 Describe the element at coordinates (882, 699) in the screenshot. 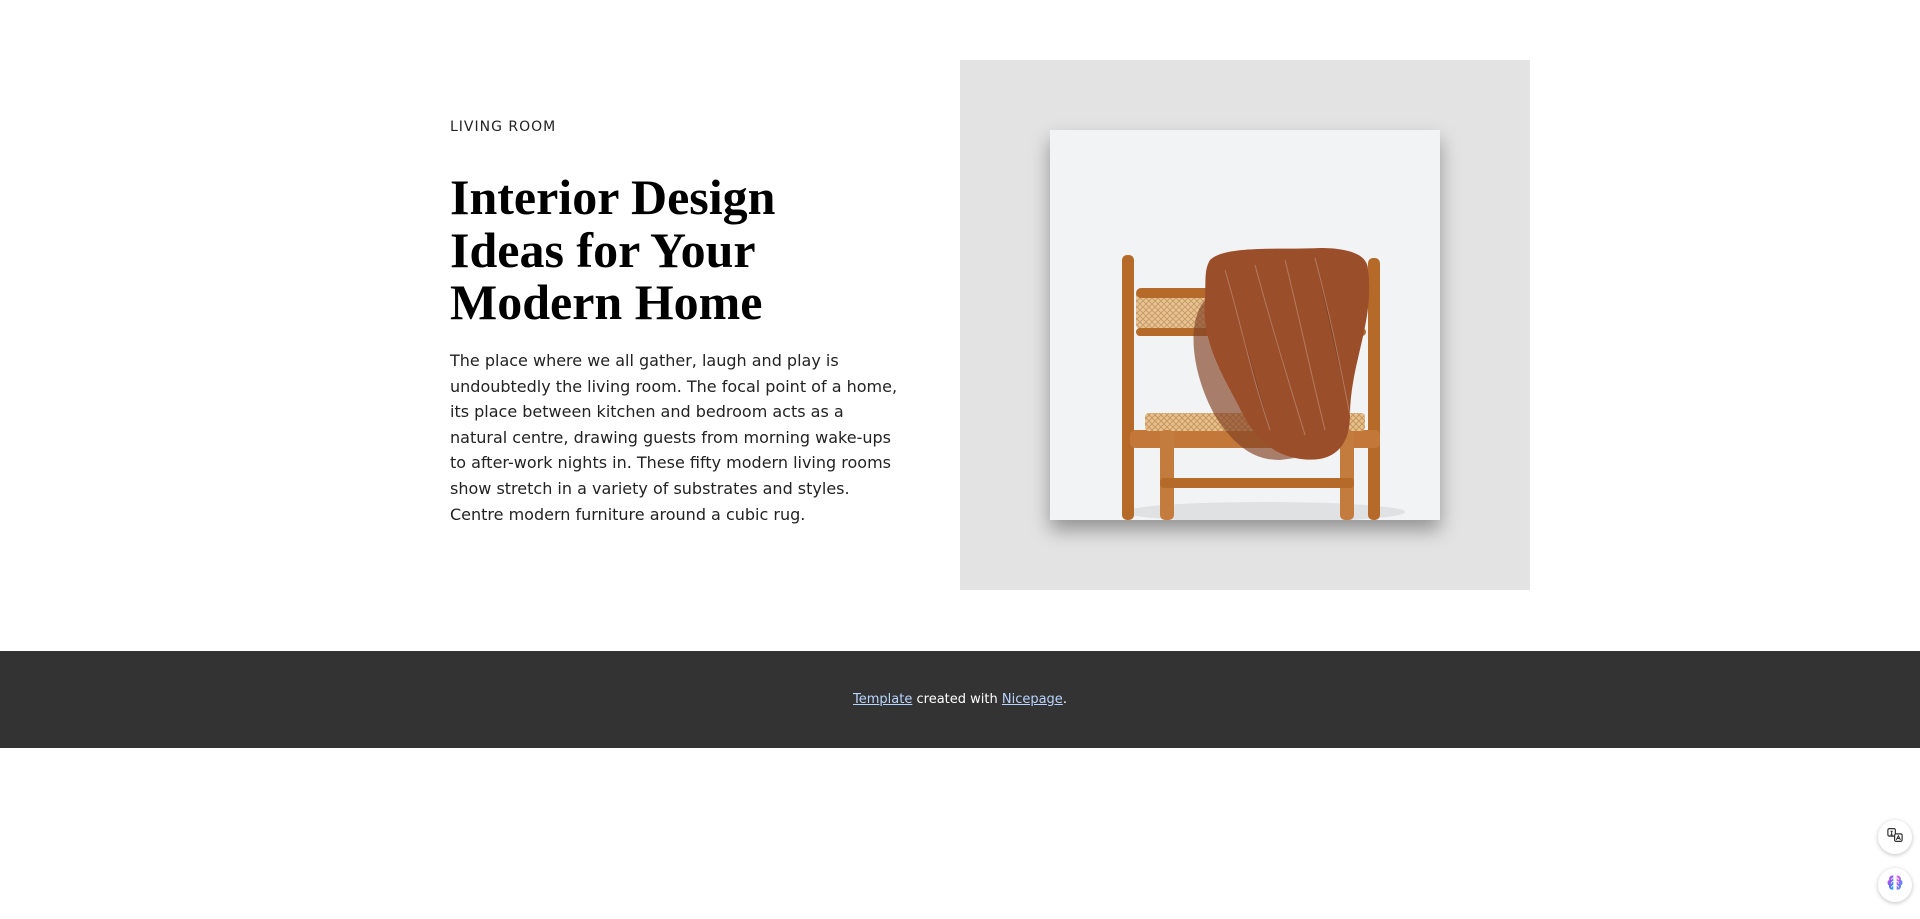

I see `footer-template-link: Template` at that location.